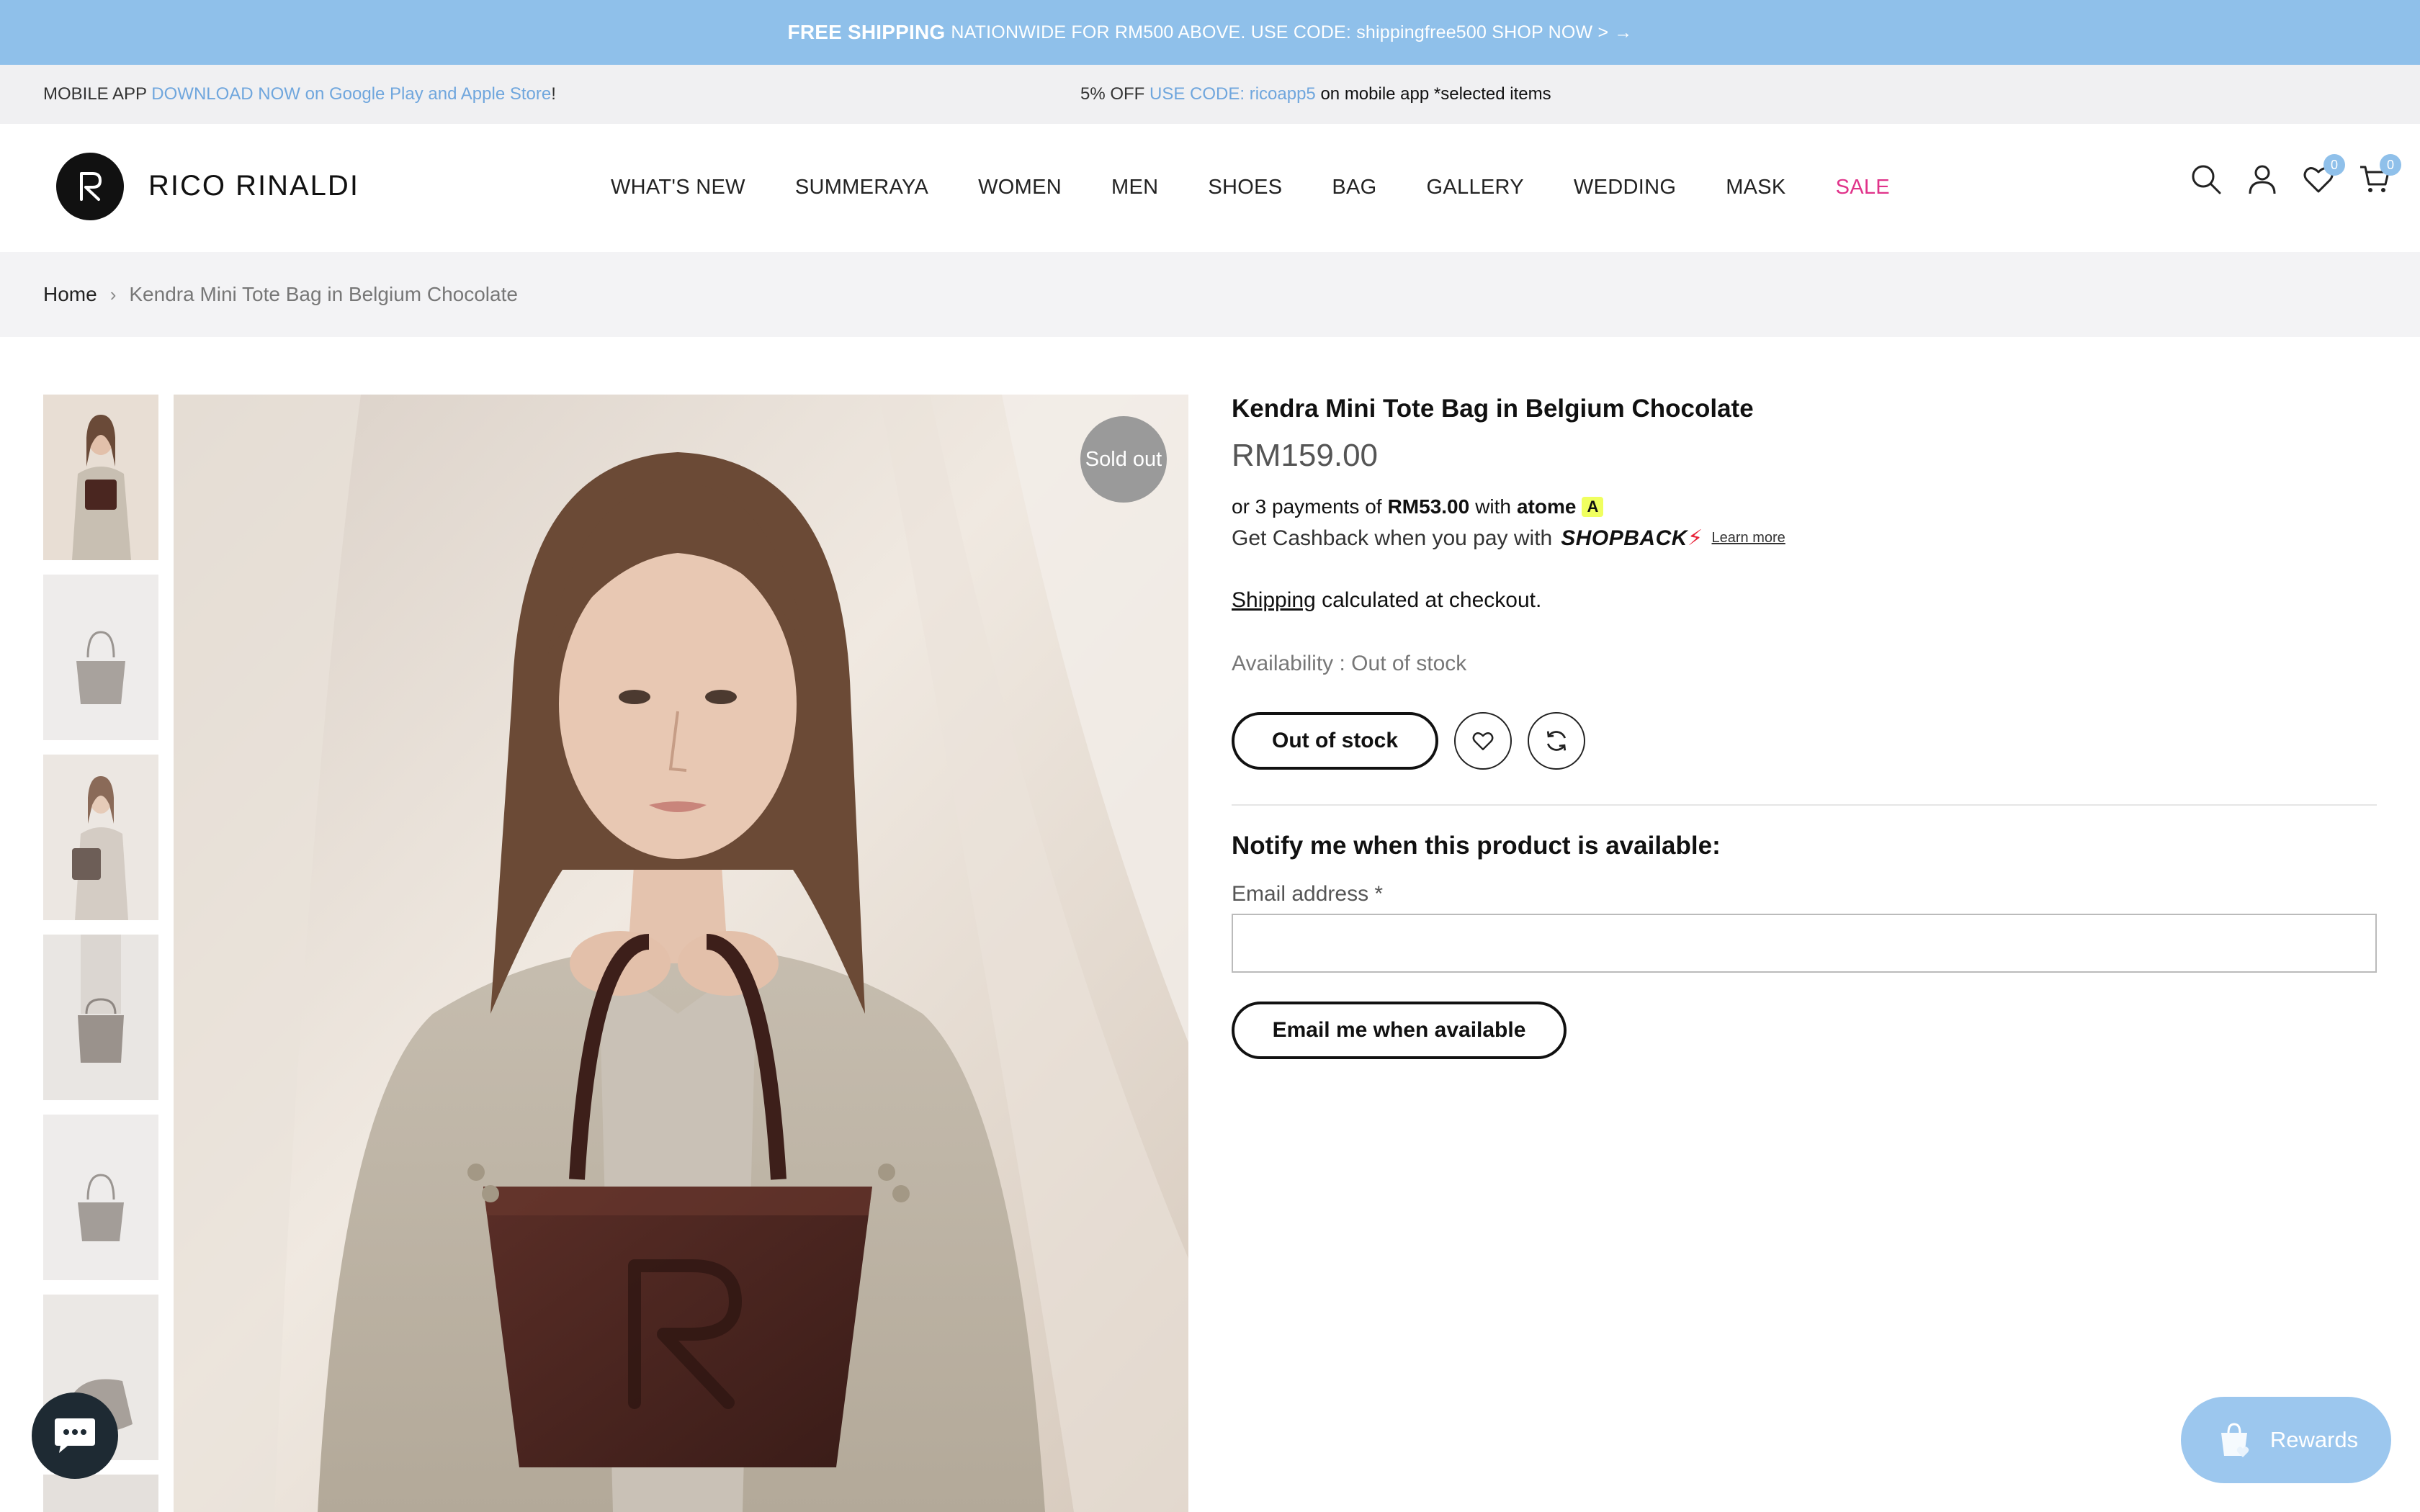 This screenshot has width=2420, height=1512. I want to click on atome-prefix: or 3 payments of, so click(1307, 506).